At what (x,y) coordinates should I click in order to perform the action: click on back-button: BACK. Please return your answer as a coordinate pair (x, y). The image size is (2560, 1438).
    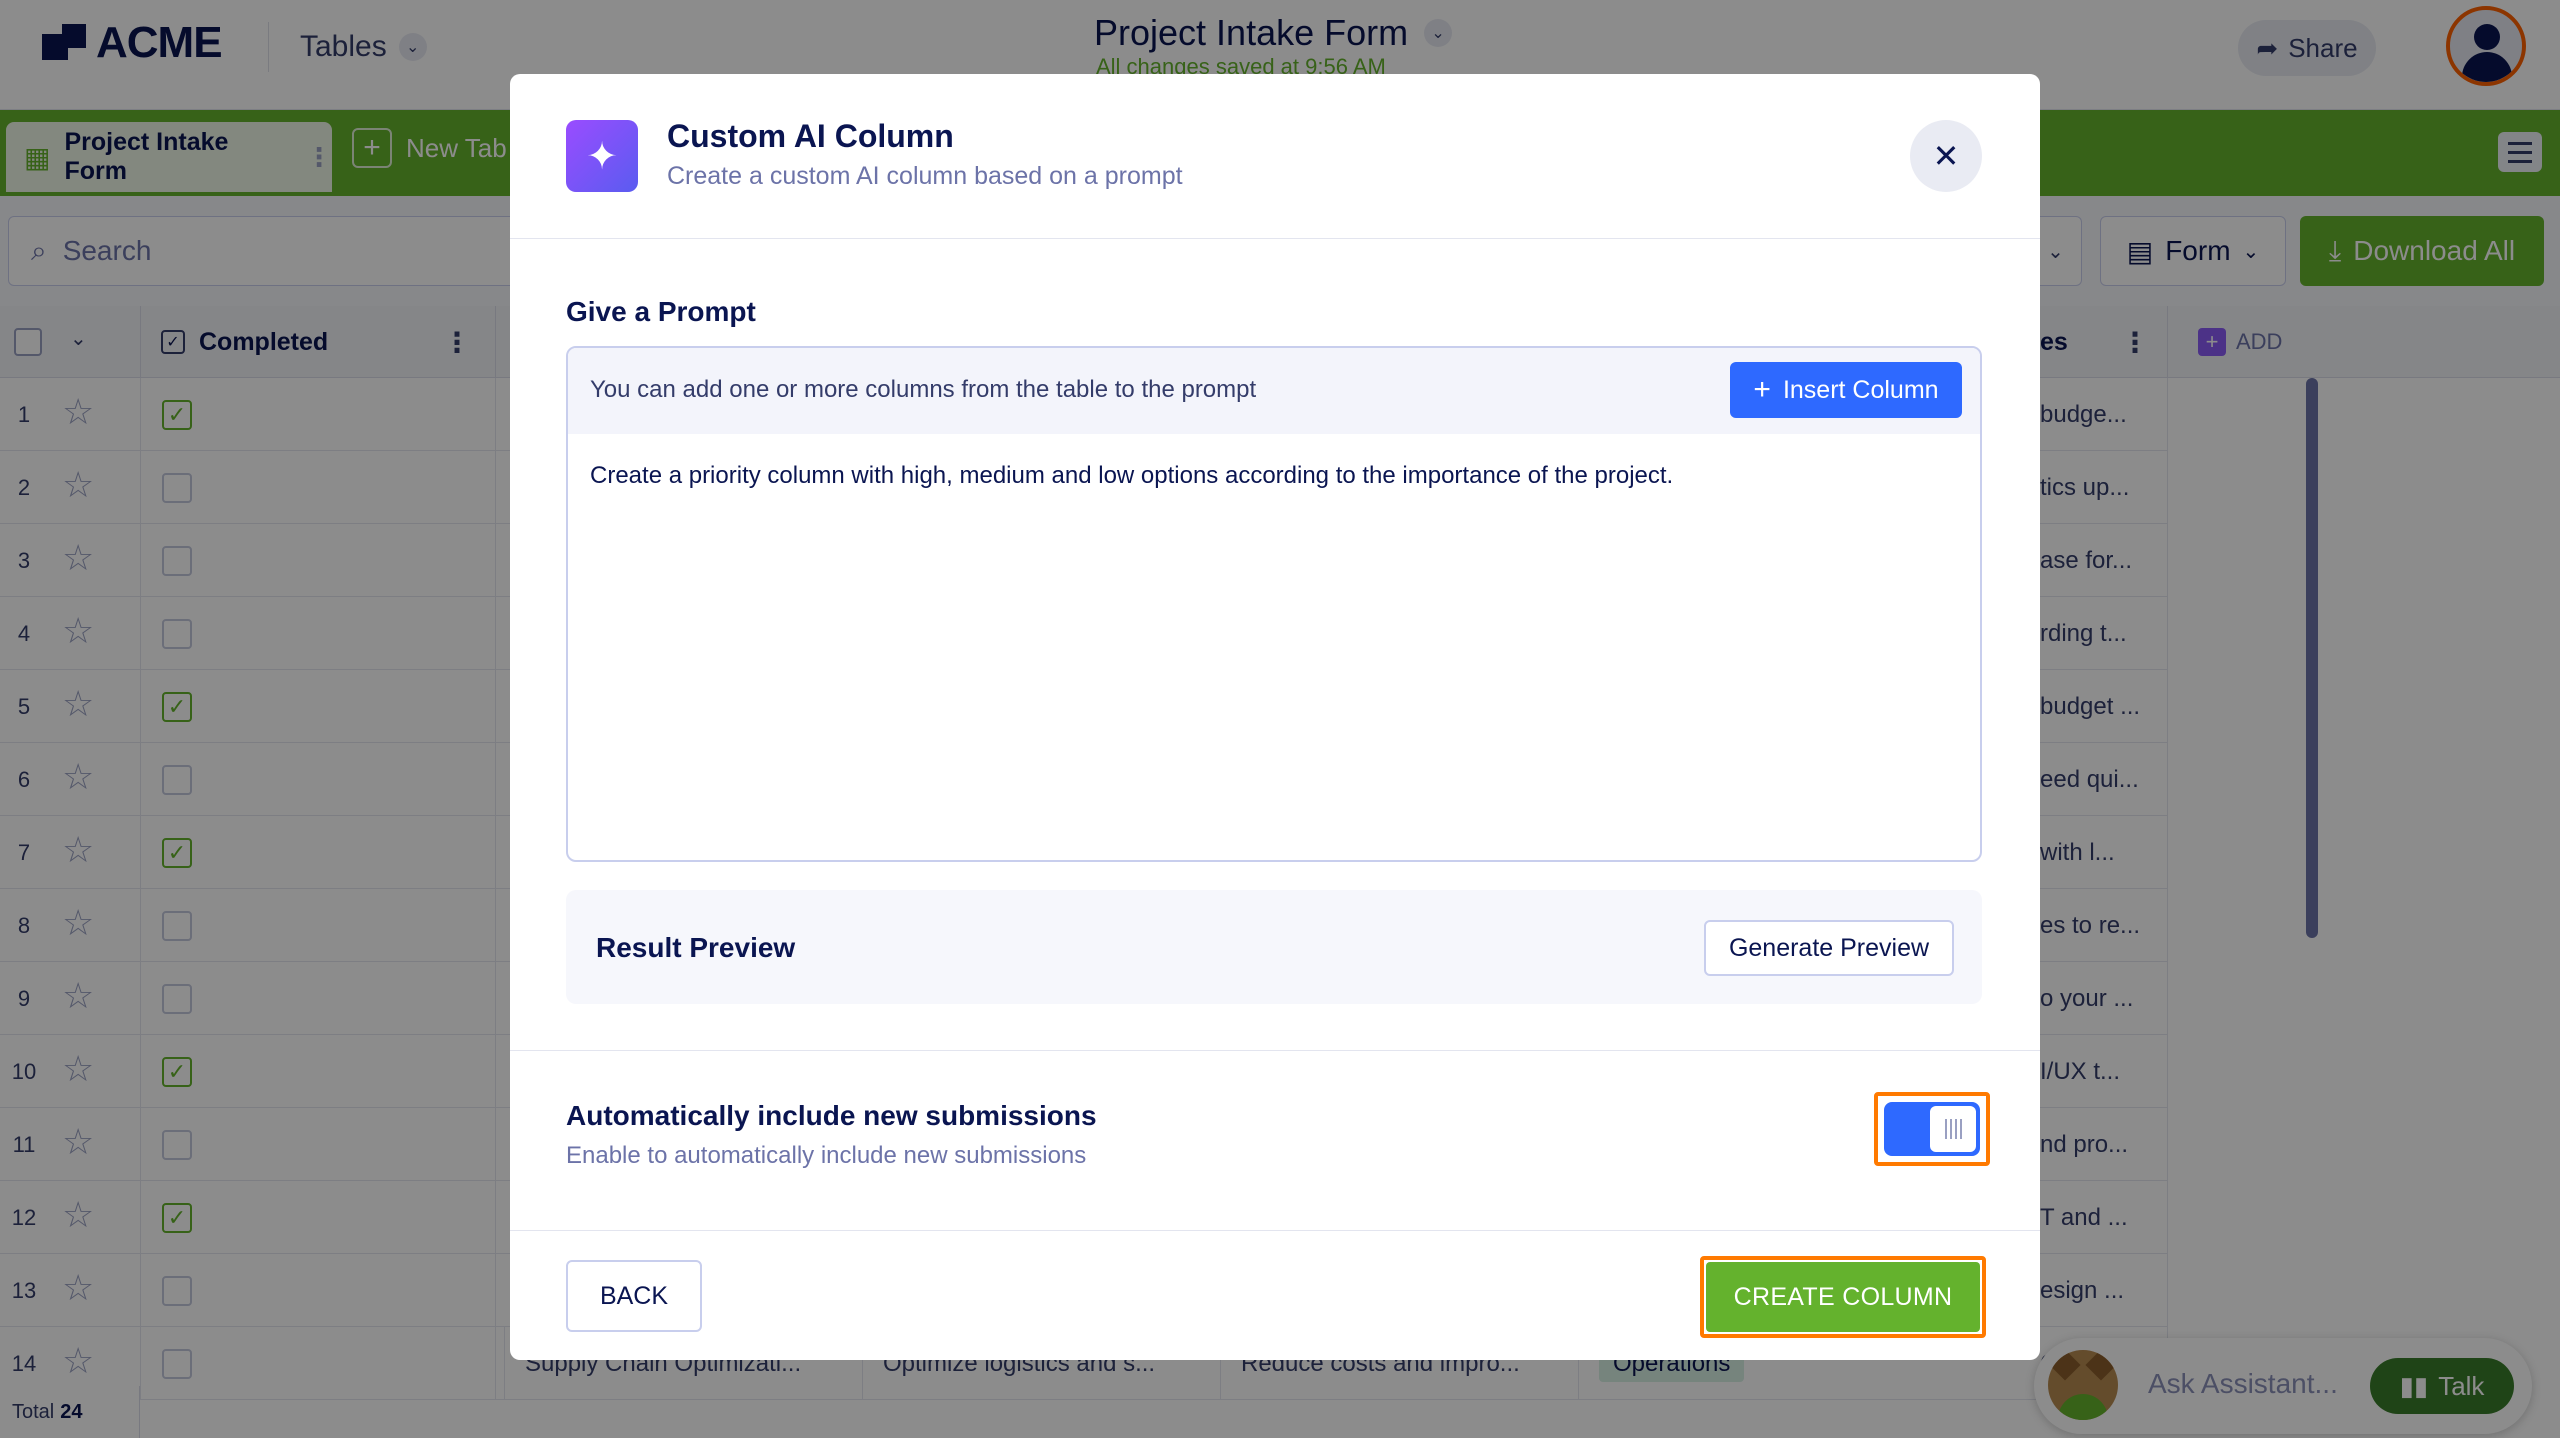
    Looking at the image, I should click on (634, 1296).